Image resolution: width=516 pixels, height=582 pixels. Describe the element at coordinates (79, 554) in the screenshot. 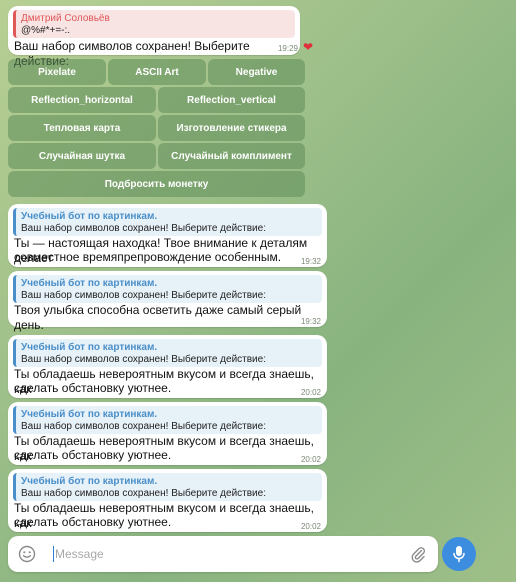

I see `message-input: Message` at that location.